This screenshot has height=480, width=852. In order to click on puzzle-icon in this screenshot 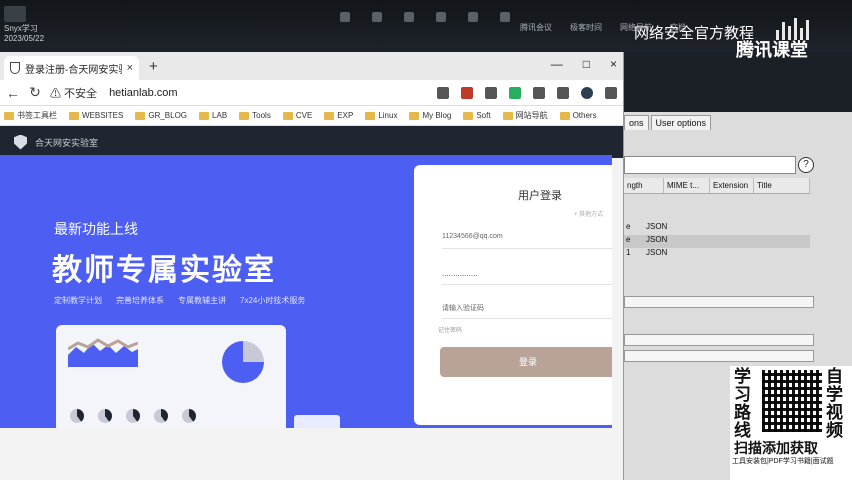, I will do `click(443, 92)`.